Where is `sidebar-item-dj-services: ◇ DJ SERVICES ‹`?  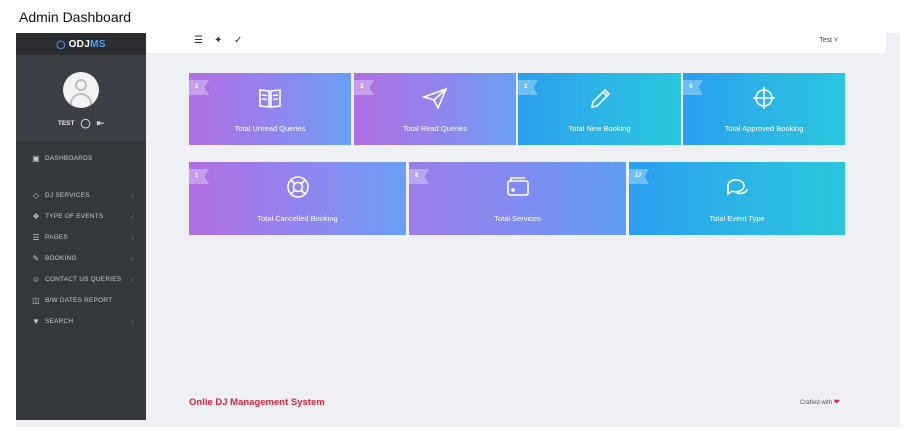 sidebar-item-dj-services: ◇ DJ SERVICES ‹ is located at coordinates (81, 195).